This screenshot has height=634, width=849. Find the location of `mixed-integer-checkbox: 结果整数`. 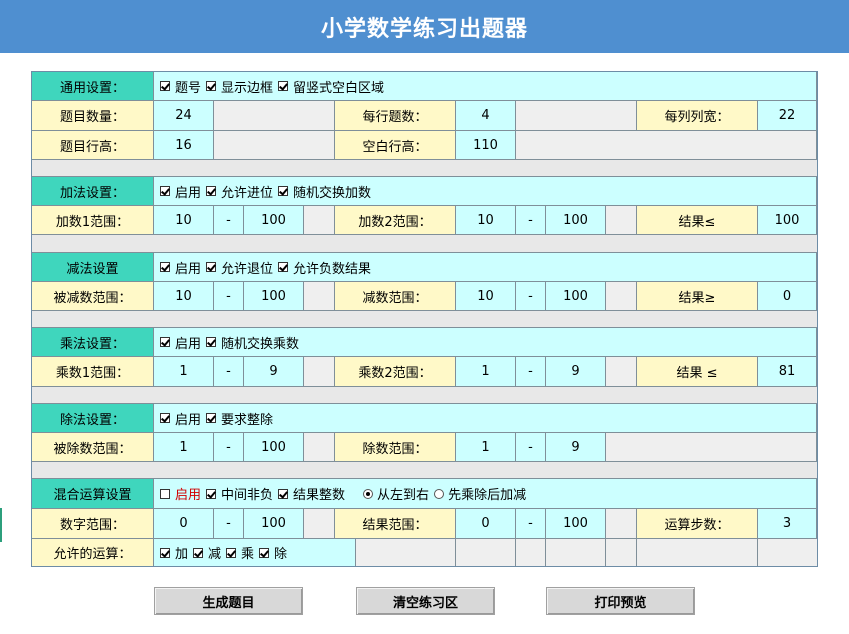

mixed-integer-checkbox: 结果整数 is located at coordinates (311, 493).